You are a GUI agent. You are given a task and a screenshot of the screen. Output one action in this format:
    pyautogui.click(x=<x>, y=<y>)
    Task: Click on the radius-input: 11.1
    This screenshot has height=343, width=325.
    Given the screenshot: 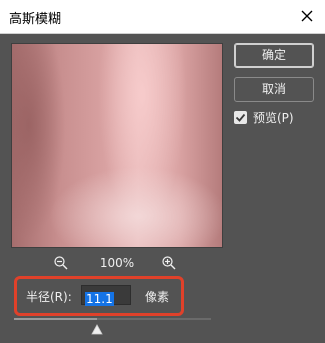 What is the action you would take?
    pyautogui.click(x=106, y=295)
    